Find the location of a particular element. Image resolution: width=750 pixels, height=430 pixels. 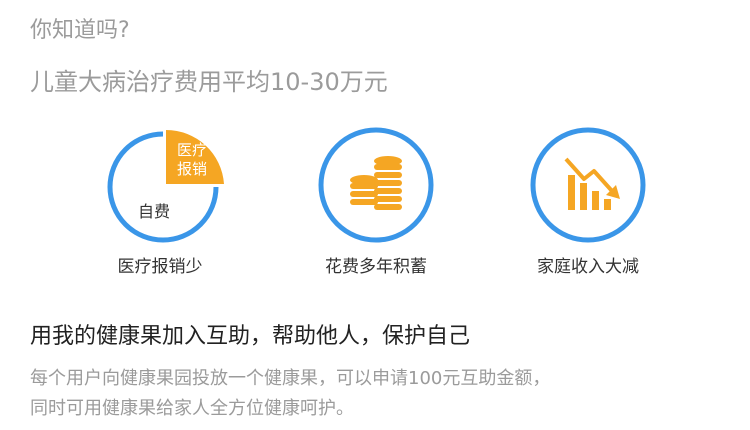

intro-fact: 儿童大病治疗费用平均10-30万元 is located at coordinates (209, 82).